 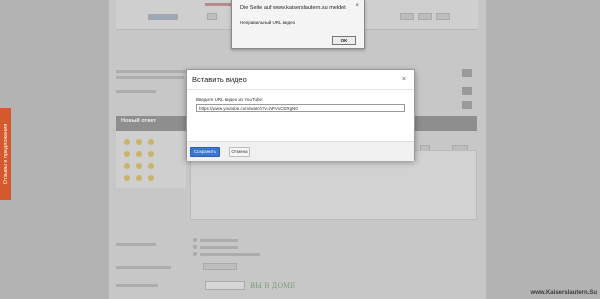 I want to click on user-rank-badge, so click(x=163, y=17).